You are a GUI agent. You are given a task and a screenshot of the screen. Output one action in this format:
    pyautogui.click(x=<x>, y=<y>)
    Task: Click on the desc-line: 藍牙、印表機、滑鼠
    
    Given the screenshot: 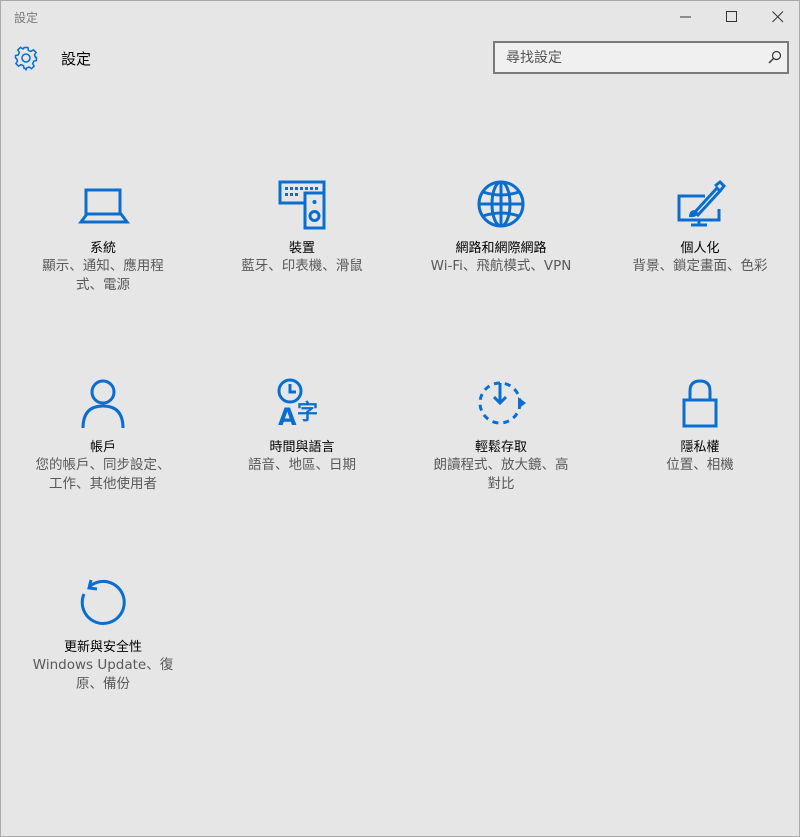 What is the action you would take?
    pyautogui.click(x=302, y=266)
    